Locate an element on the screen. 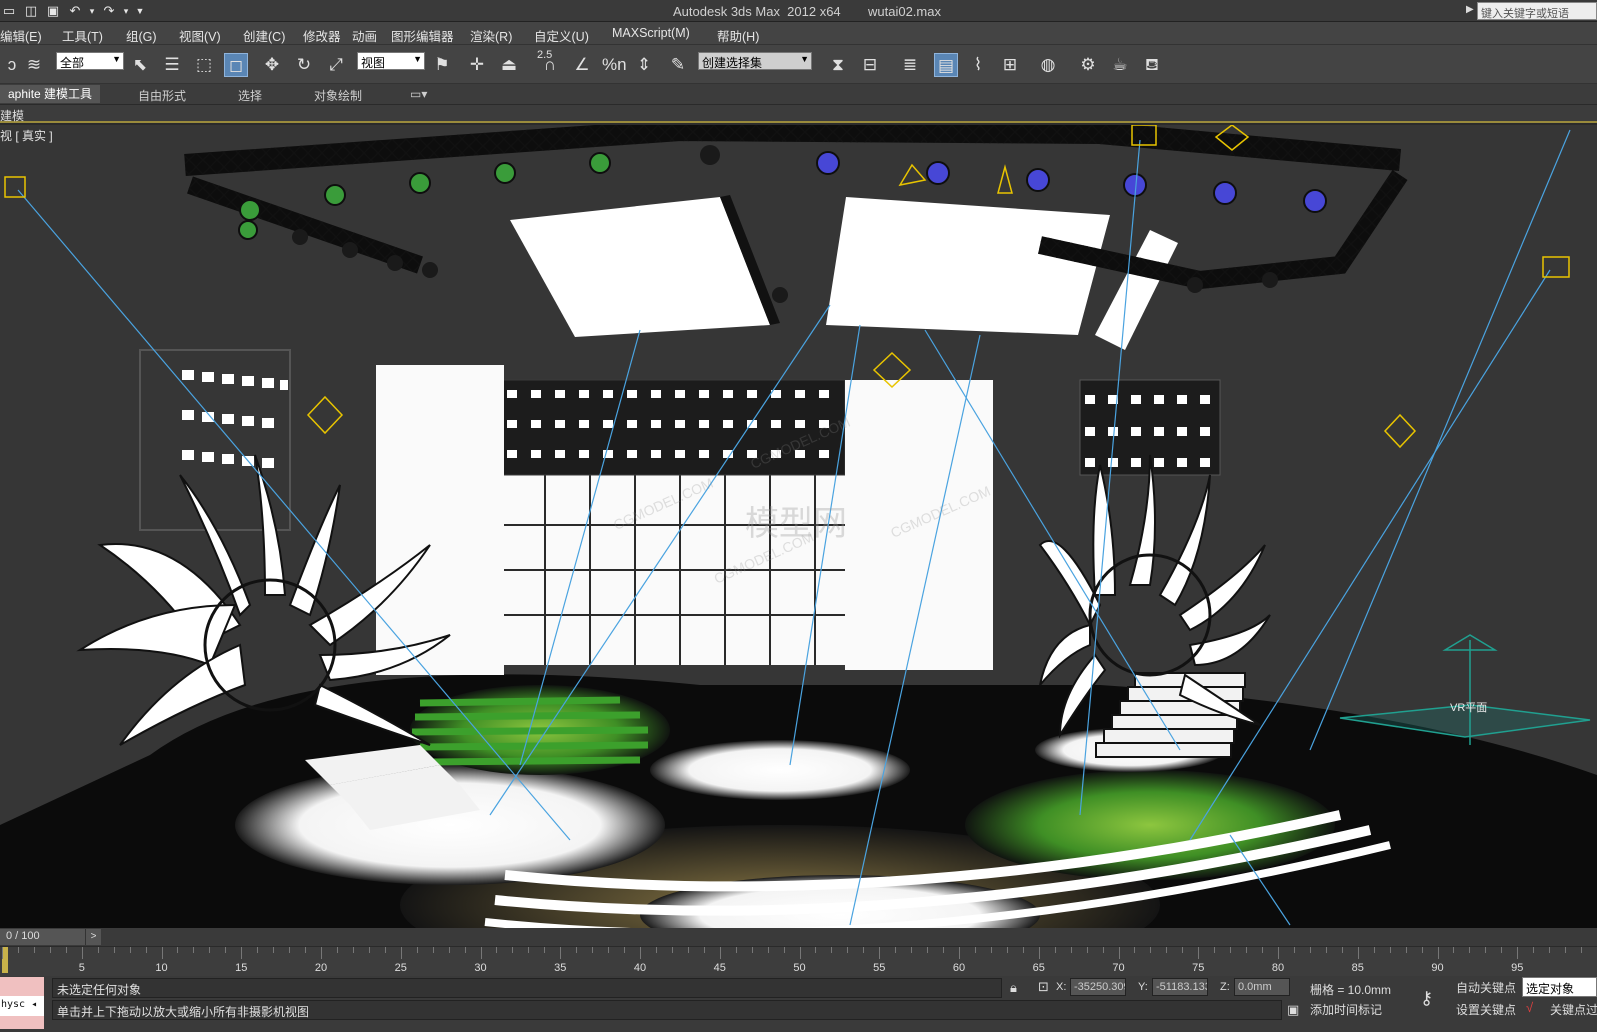 This screenshot has height=1032, width=1597. menu-tools: 工具(T) is located at coordinates (82, 35).